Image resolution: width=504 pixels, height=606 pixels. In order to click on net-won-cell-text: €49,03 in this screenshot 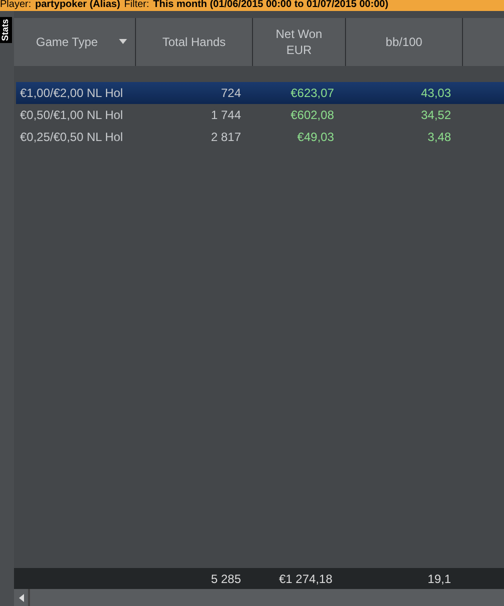, I will do `click(315, 137)`.